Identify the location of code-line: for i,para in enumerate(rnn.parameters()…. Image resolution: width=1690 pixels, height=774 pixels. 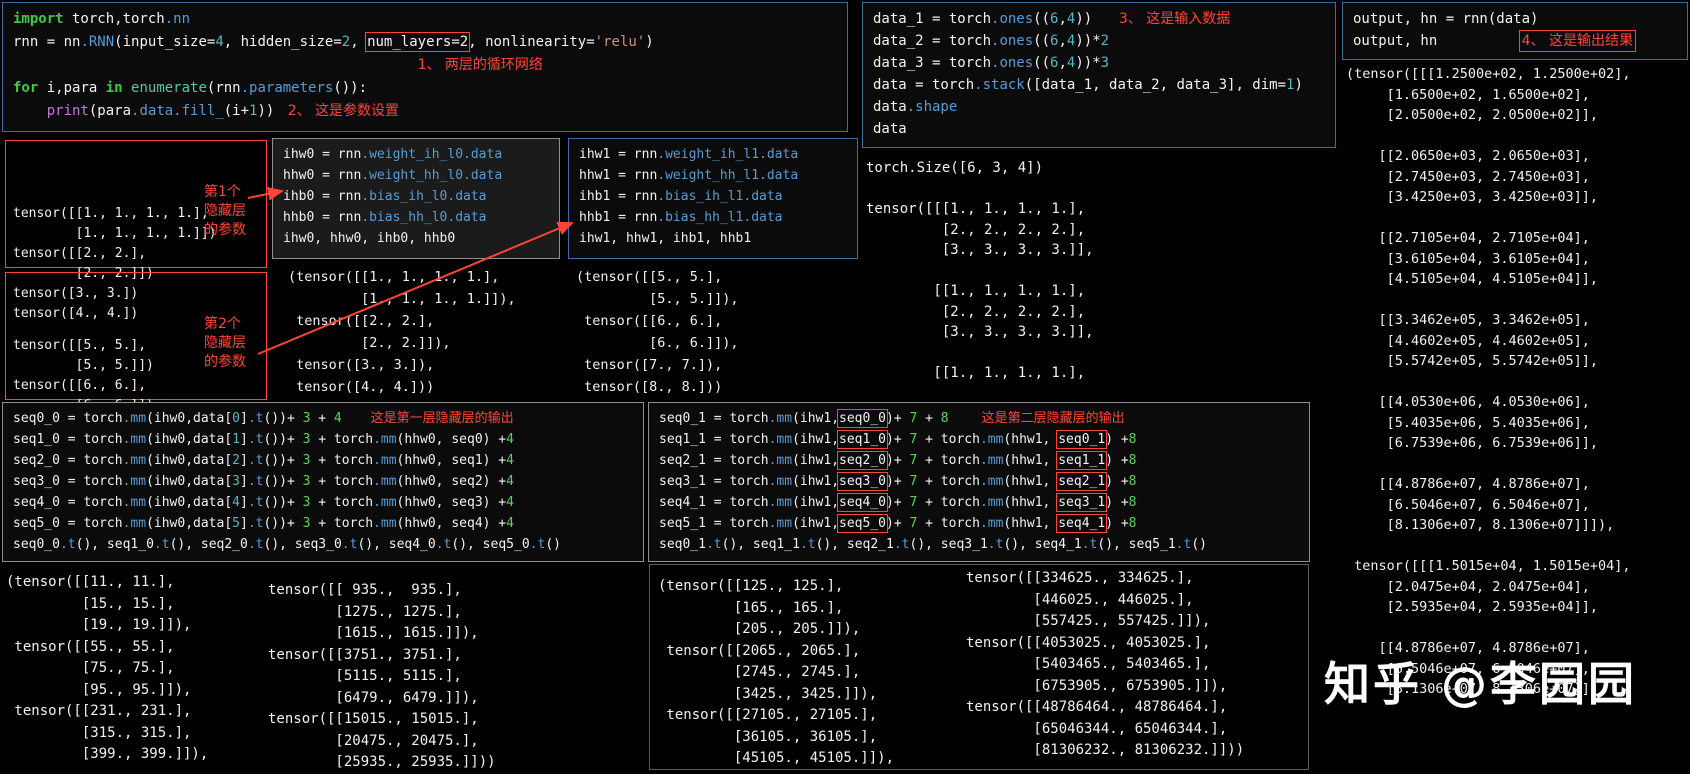
(190, 88).